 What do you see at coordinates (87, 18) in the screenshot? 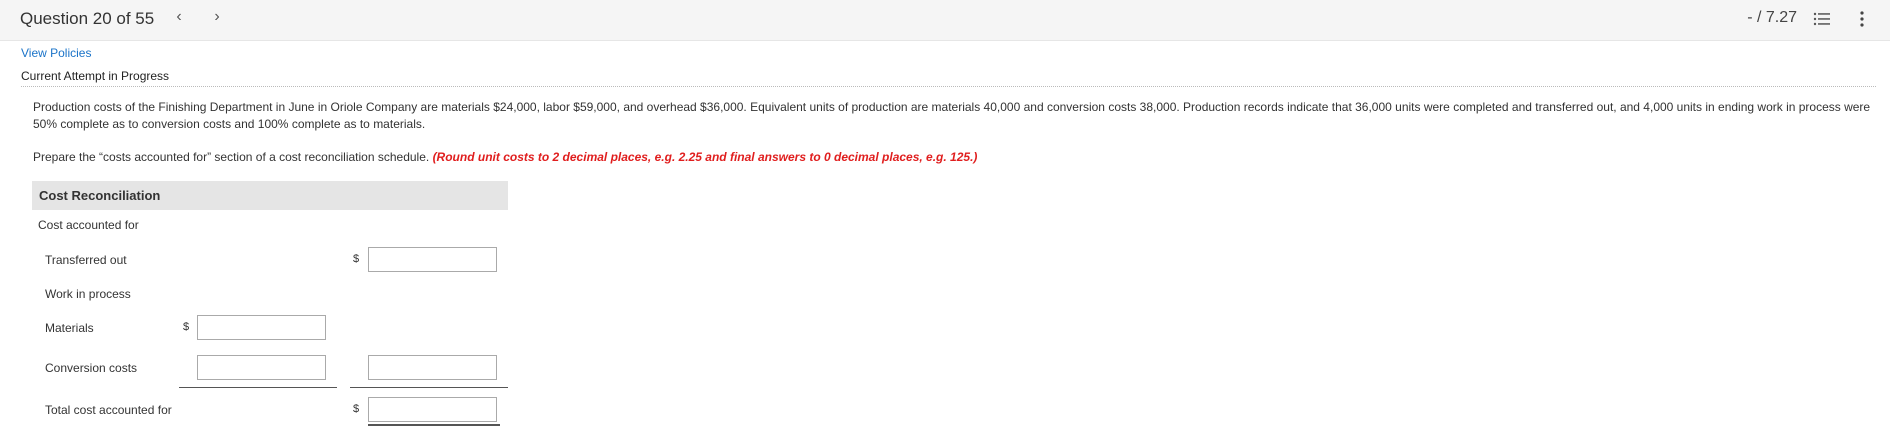
I see `question-counter: Question 20 of 55` at bounding box center [87, 18].